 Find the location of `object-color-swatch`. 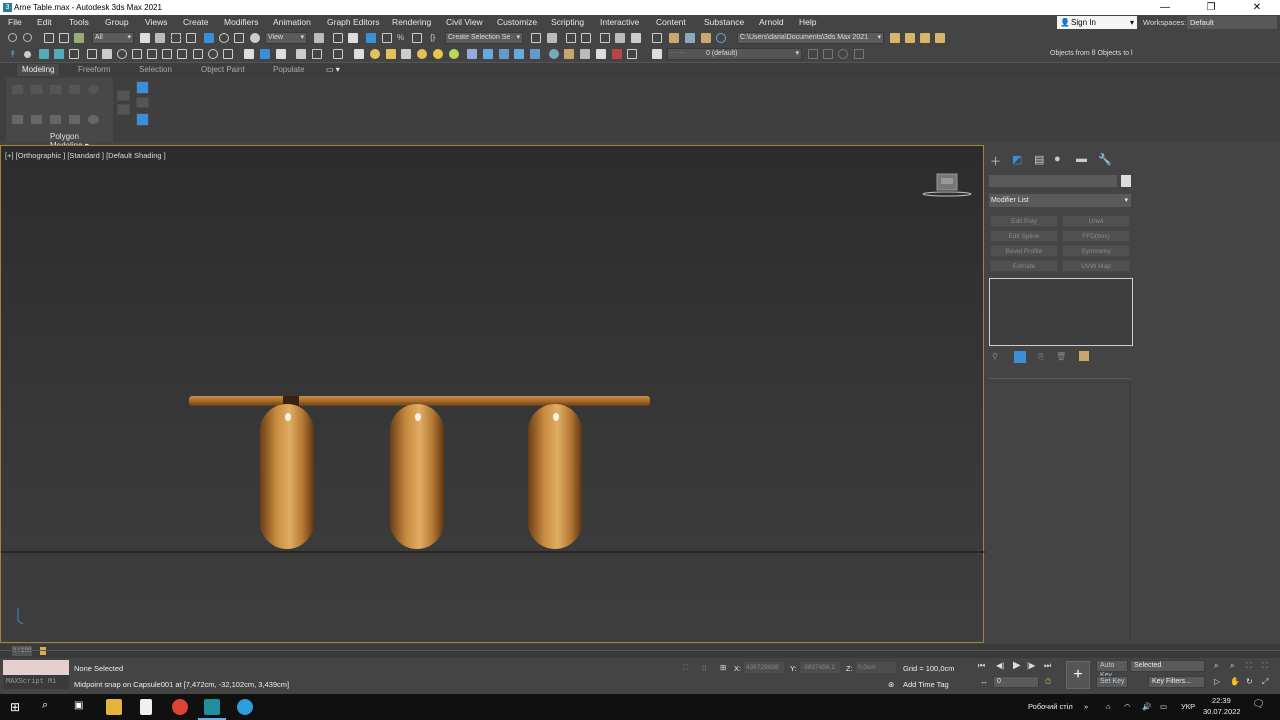

object-color-swatch is located at coordinates (1126, 181).